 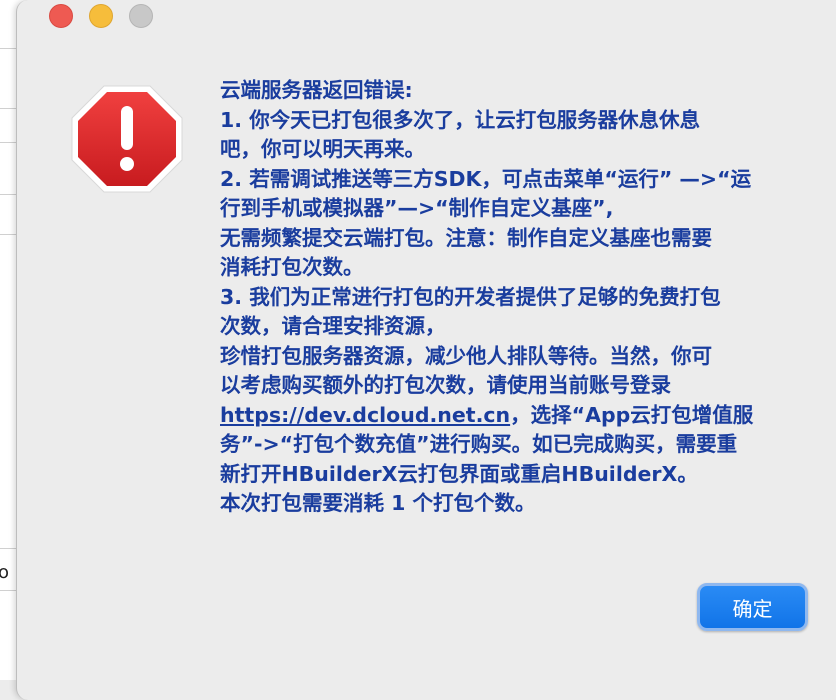 I want to click on message-line: 珍惜打包服务器资源，减少他人排队等待。当然，你可, so click(x=466, y=355).